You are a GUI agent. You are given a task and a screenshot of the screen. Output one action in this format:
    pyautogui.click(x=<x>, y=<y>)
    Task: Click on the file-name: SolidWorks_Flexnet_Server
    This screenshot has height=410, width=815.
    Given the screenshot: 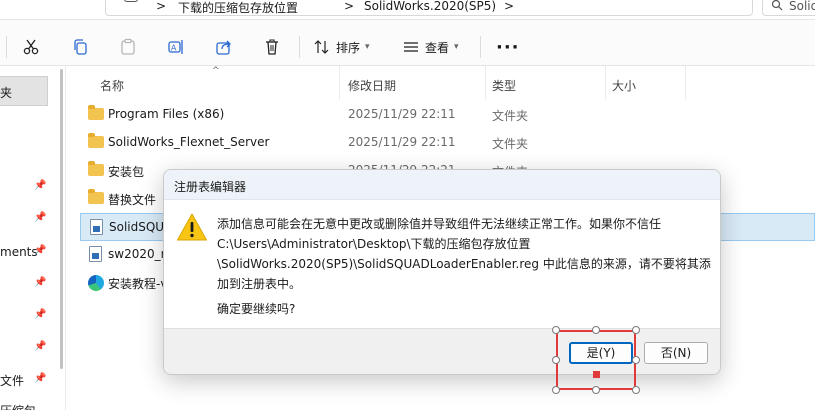 What is the action you would take?
    pyautogui.click(x=189, y=142)
    